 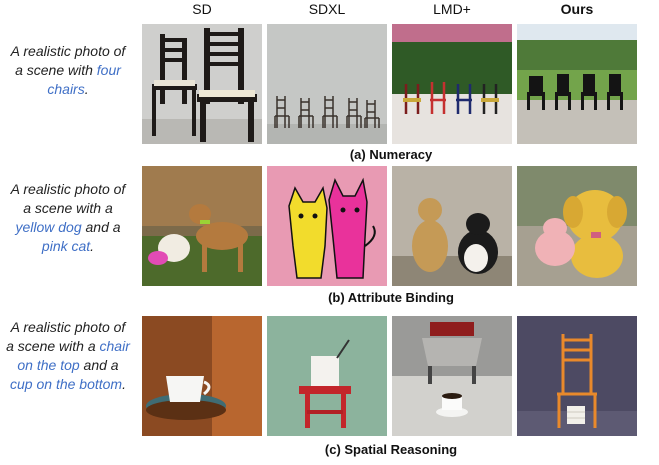 I want to click on image-sdxl-spatial-reasoning, so click(x=327, y=376).